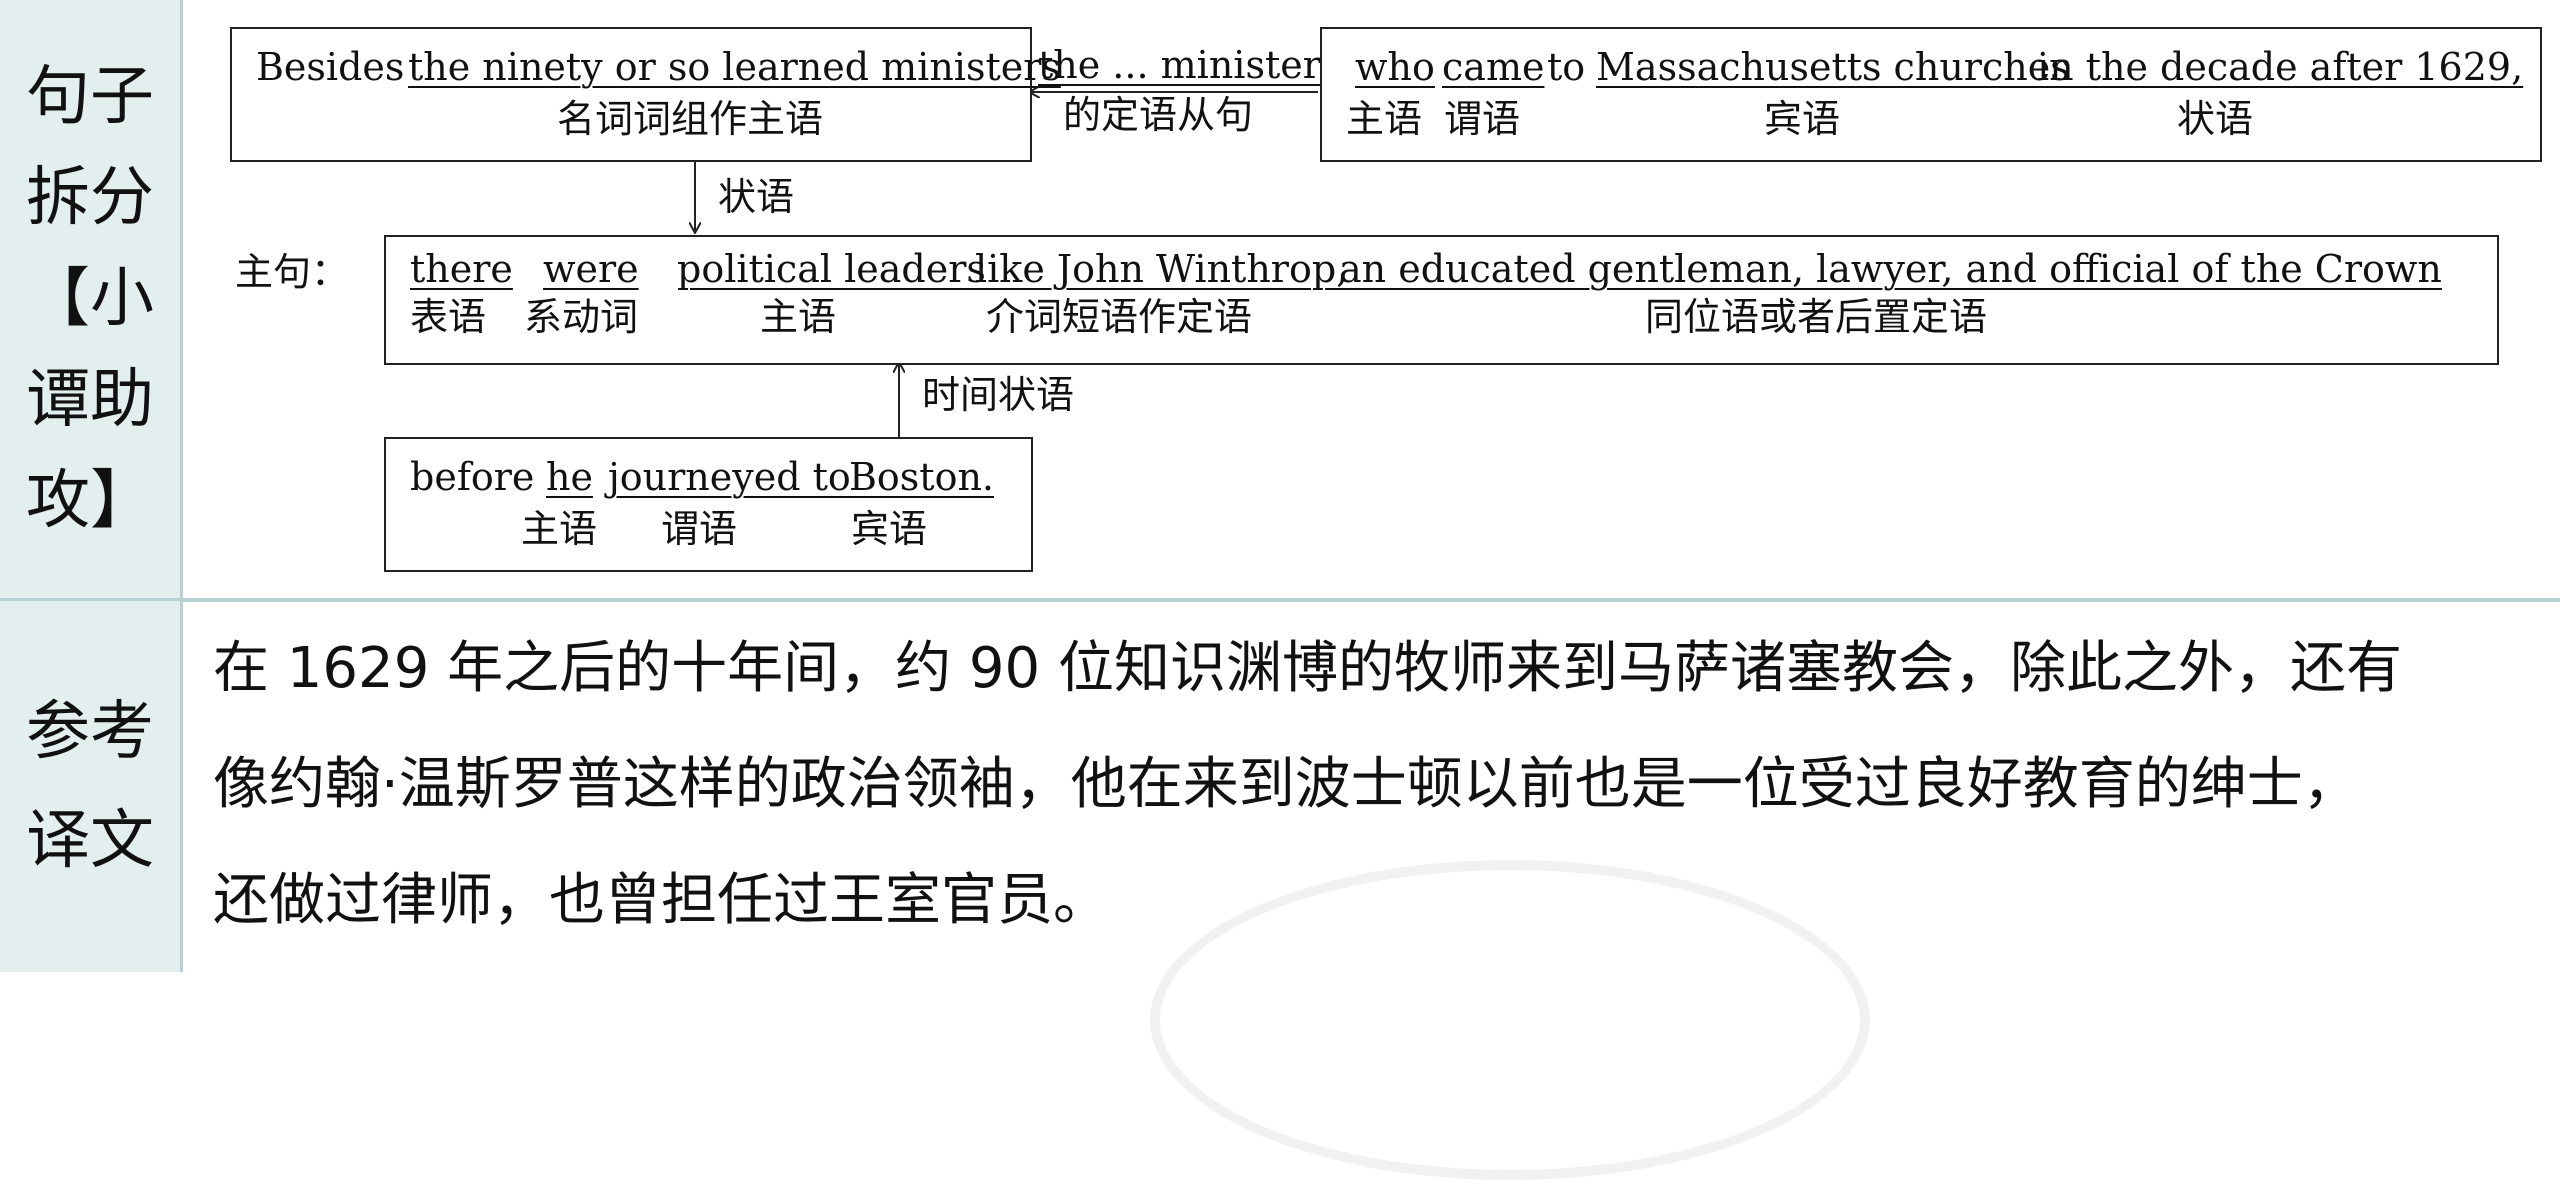  Describe the element at coordinates (90, 400) in the screenshot. I see `label-line: 谭助` at that location.